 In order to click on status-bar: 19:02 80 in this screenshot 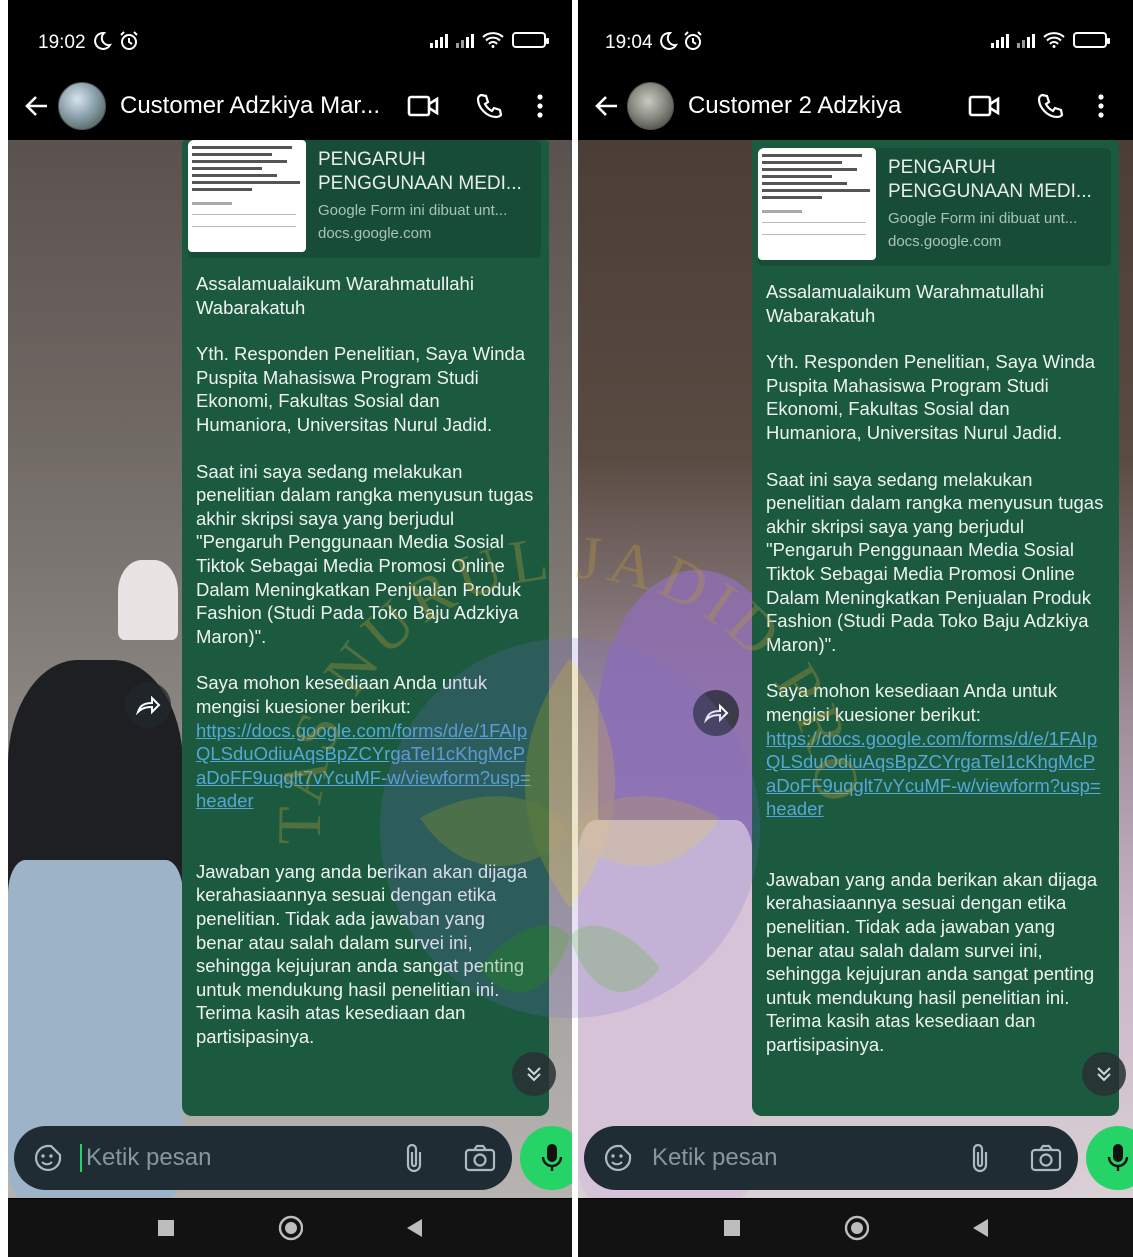, I will do `click(290, 41)`.